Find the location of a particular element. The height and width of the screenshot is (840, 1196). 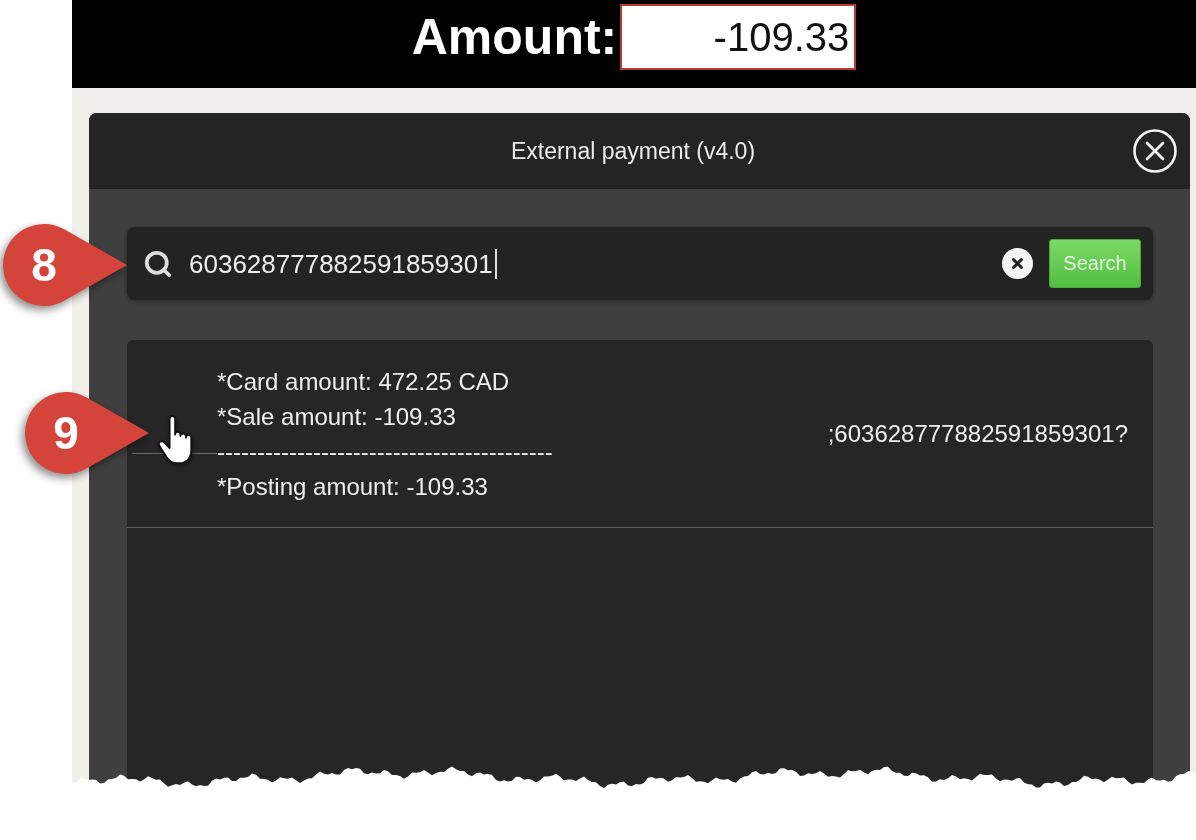

step-callout: 8 is located at coordinates (64, 265).